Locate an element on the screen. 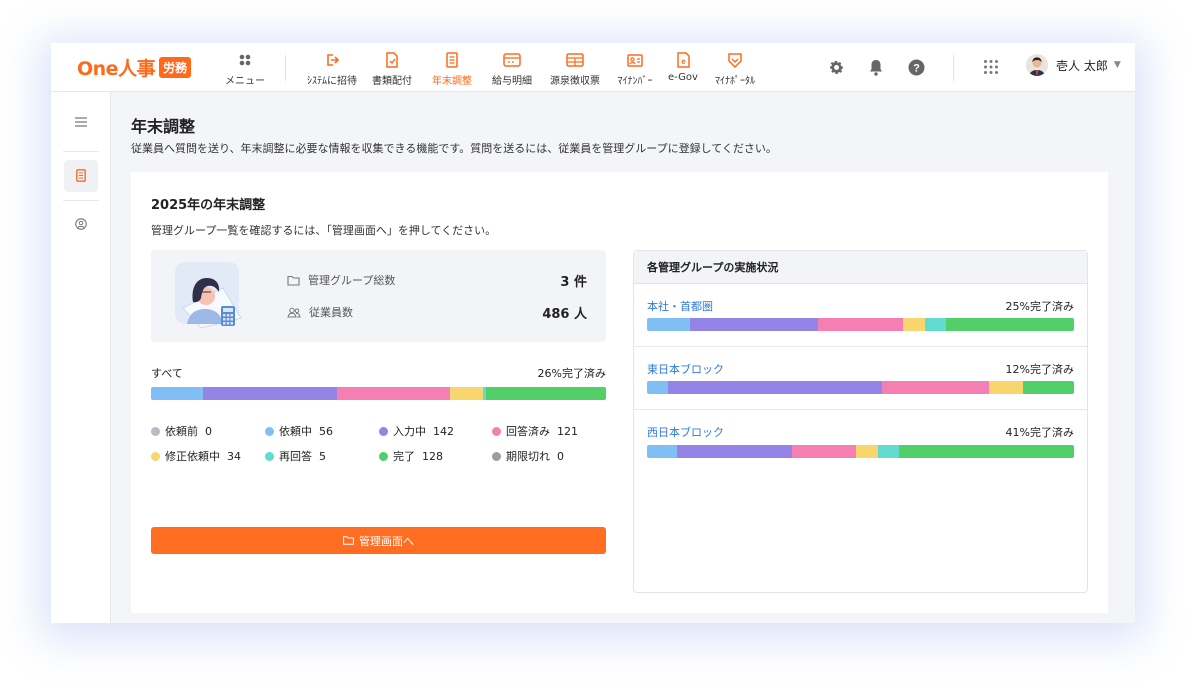 Image resolution: width=1186 pixels, height=682 pixels. nav-withholding: 源泉徴収票 is located at coordinates (575, 69).